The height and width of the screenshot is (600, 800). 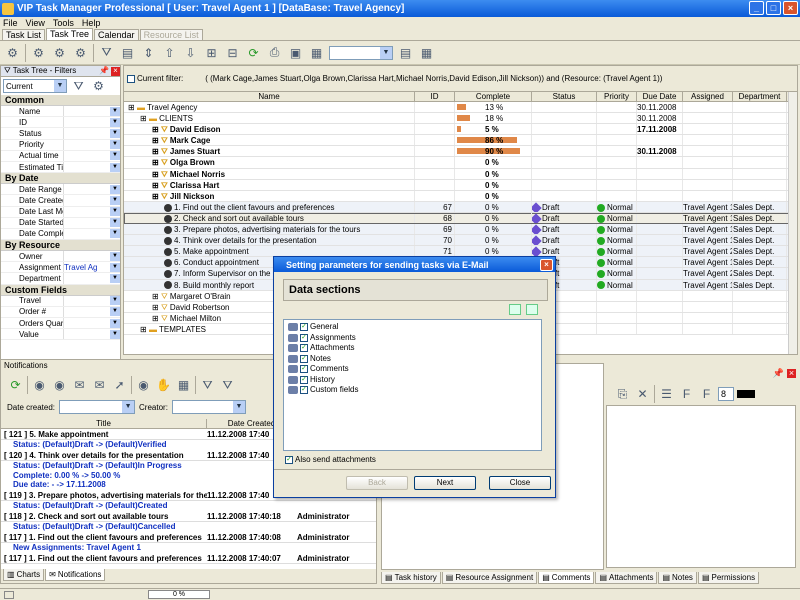 What do you see at coordinates (35, 86) in the screenshot?
I see `filter-preset-select: Current ▼` at bounding box center [35, 86].